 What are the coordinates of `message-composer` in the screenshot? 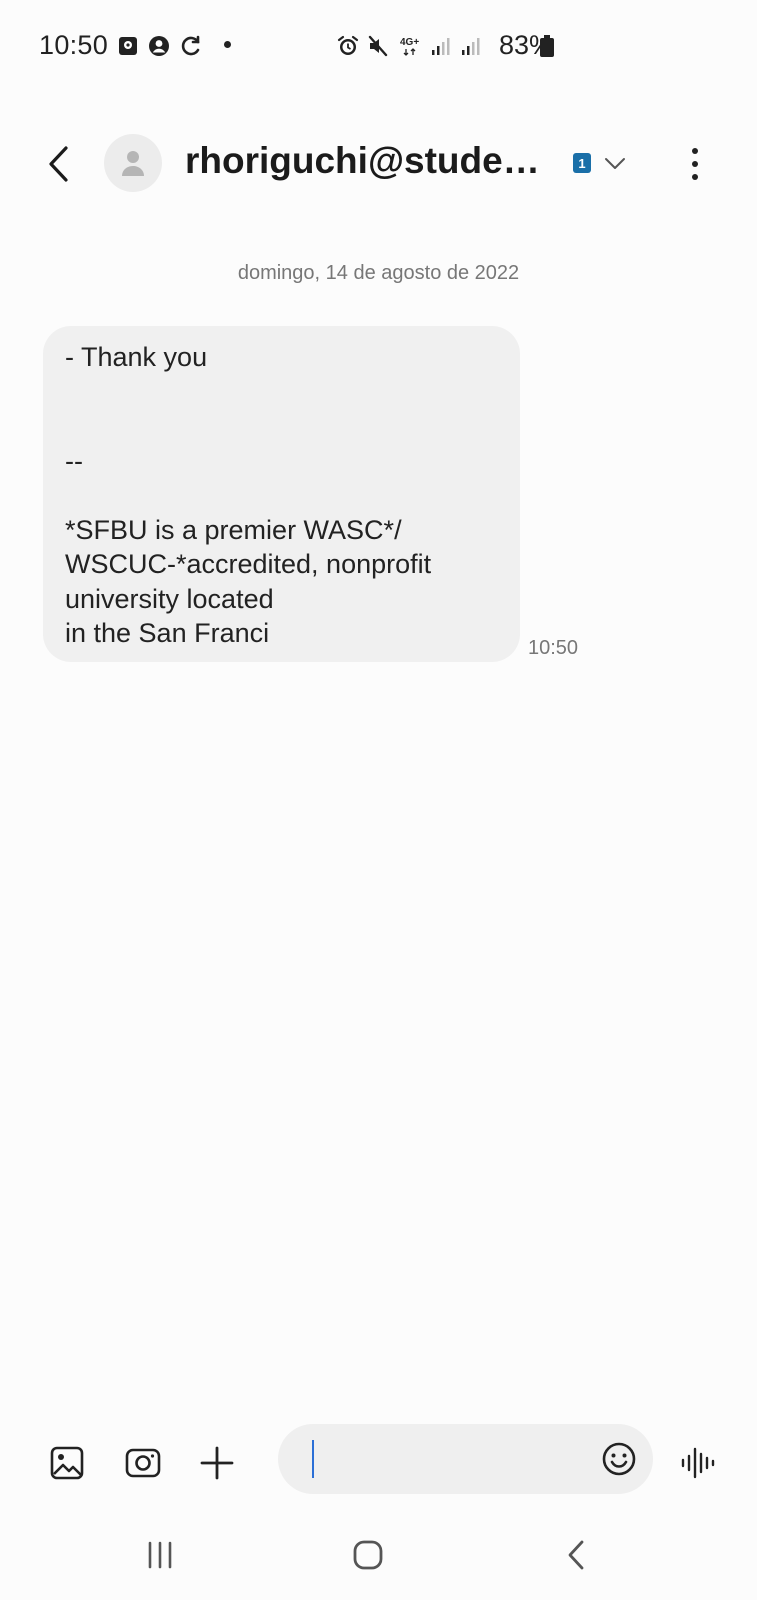 It's located at (378, 1462).